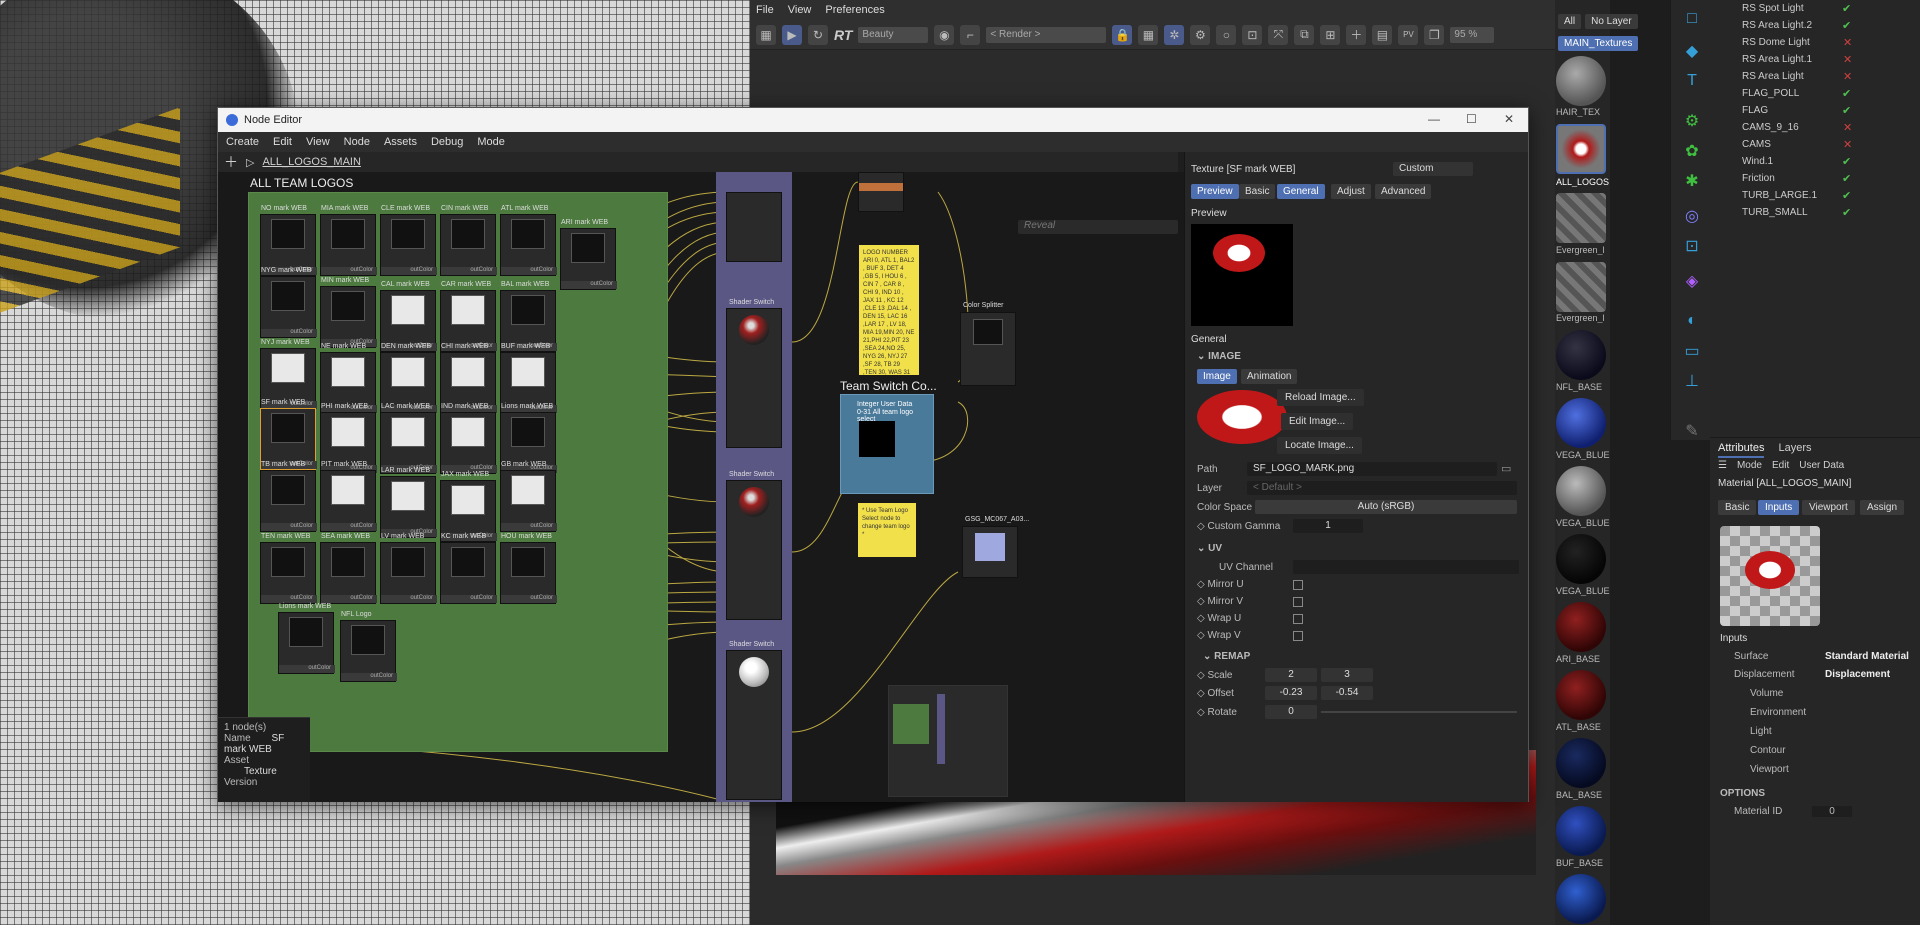 Image resolution: width=1920 pixels, height=925 pixels. Describe the element at coordinates (447, 142) in the screenshot. I see `menu-debug: Debug` at that location.